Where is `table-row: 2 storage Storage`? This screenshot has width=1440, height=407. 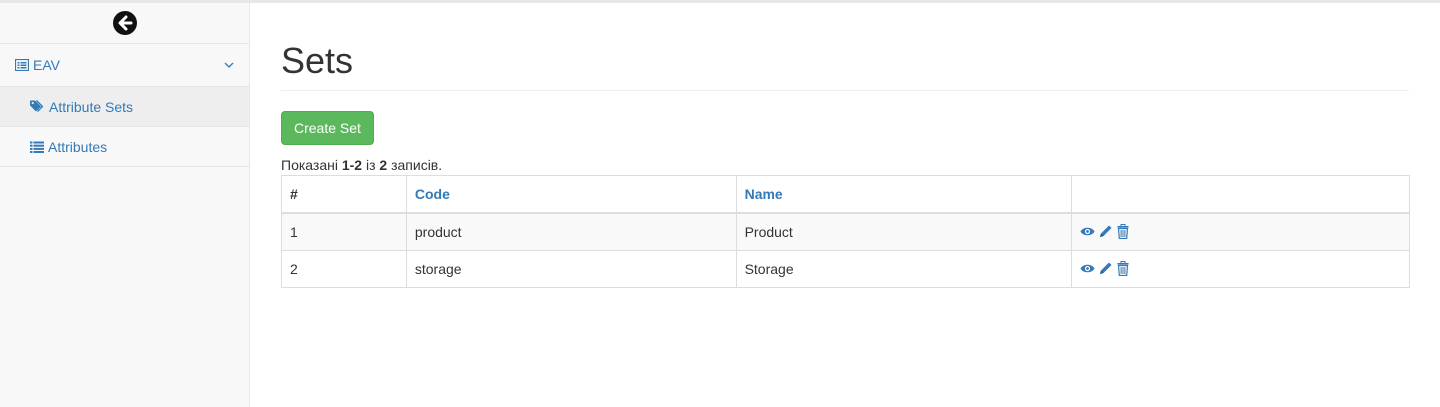 table-row: 2 storage Storage is located at coordinates (845, 268).